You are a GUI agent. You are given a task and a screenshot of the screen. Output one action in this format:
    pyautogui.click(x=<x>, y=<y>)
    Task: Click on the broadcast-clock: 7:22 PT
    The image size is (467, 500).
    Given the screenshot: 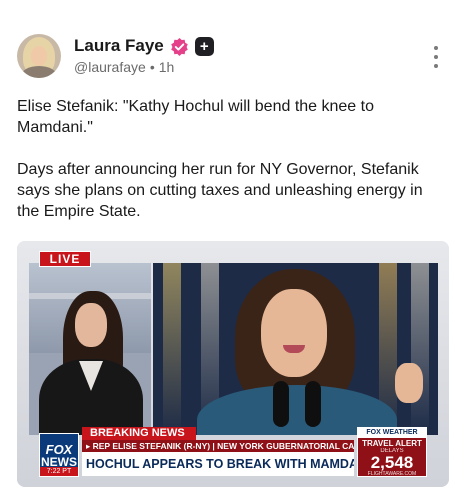 What is the action you would take?
    pyautogui.click(x=59, y=471)
    